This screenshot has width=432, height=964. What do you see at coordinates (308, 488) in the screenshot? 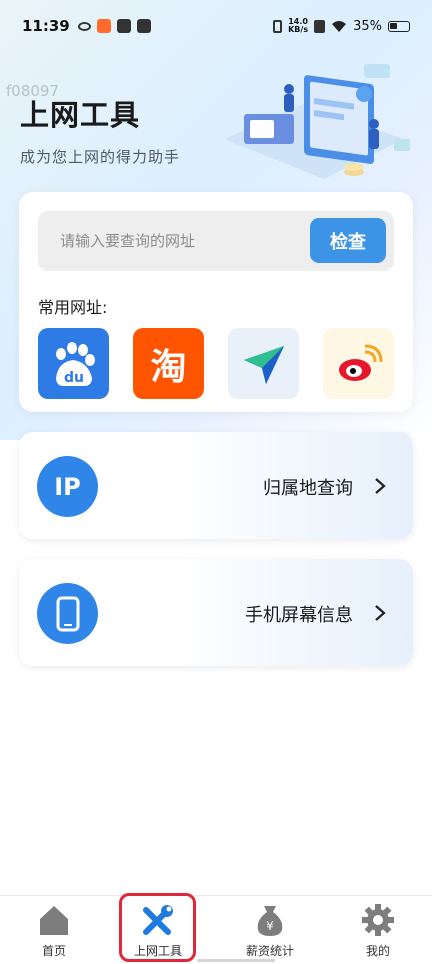
I see `tool-label-ip-lookup: 归属地查询` at bounding box center [308, 488].